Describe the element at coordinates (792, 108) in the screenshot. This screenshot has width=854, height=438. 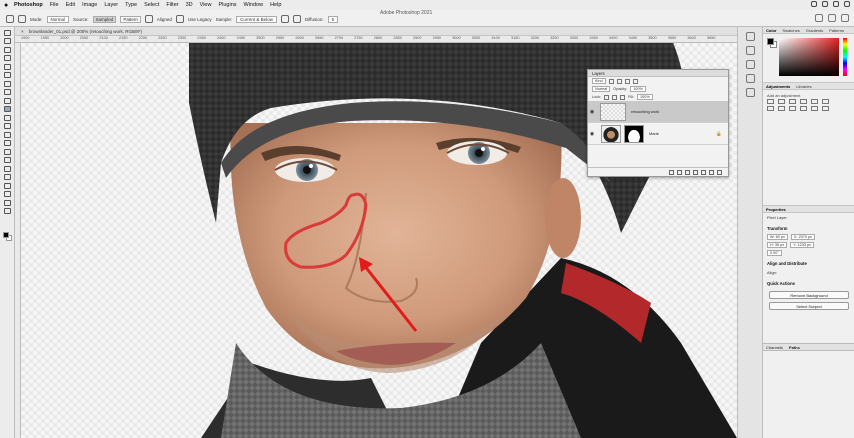
I see `photo-filter-icon` at that location.